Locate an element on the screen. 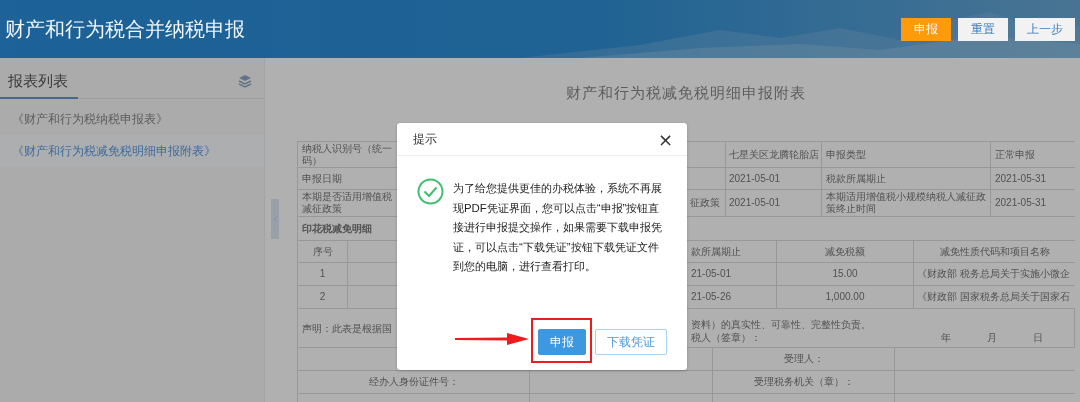  date-label: 日 is located at coordinates (1038, 337).